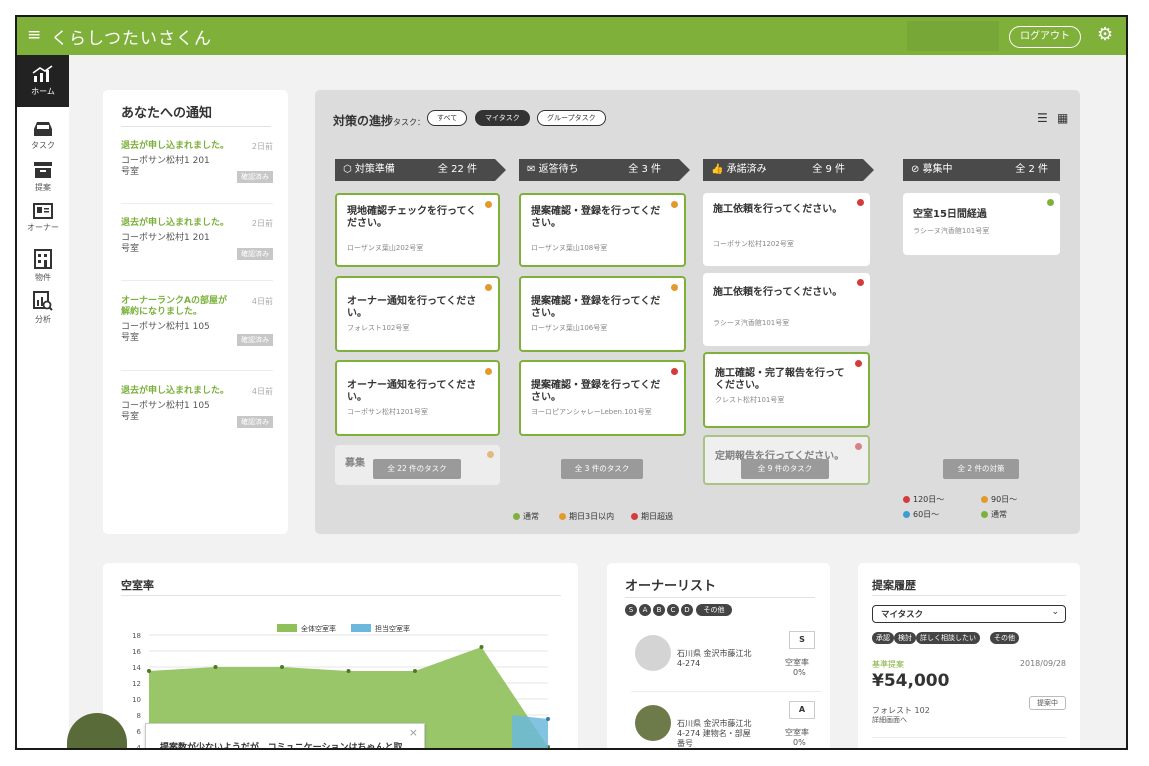  Describe the element at coordinates (43, 145) in the screenshot. I see `sidebar-item-label: タスク` at that location.